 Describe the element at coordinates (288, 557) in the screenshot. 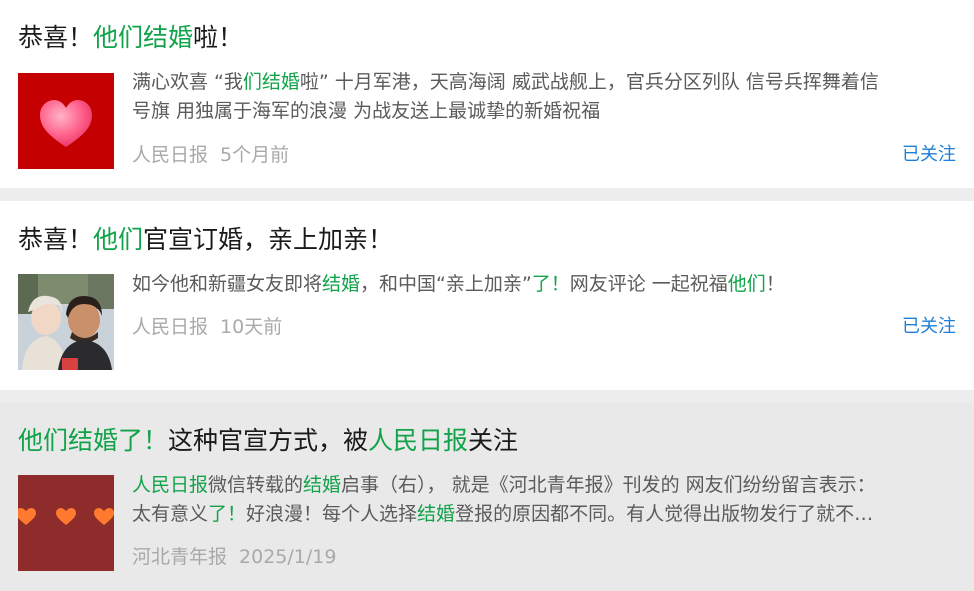

I see `publish-time: 2025/1/19` at that location.